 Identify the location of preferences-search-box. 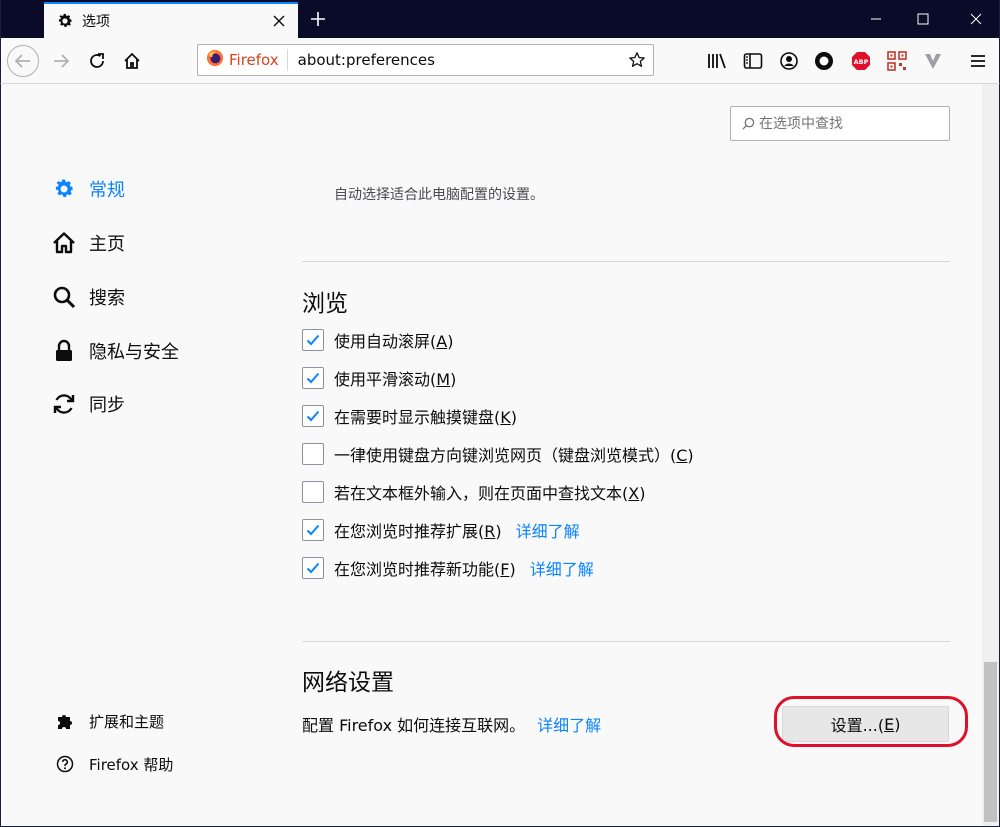
(840, 123).